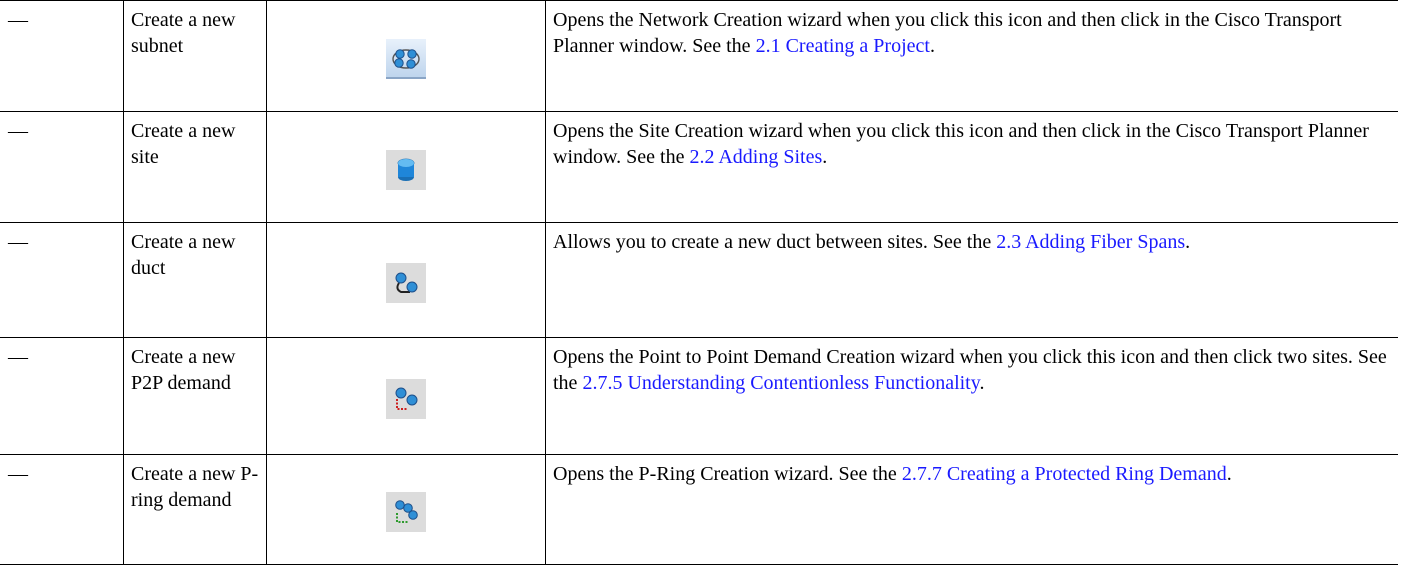  I want to click on xref-link: 2.7.7 Creating a Protected Ring Demand, so click(1064, 474).